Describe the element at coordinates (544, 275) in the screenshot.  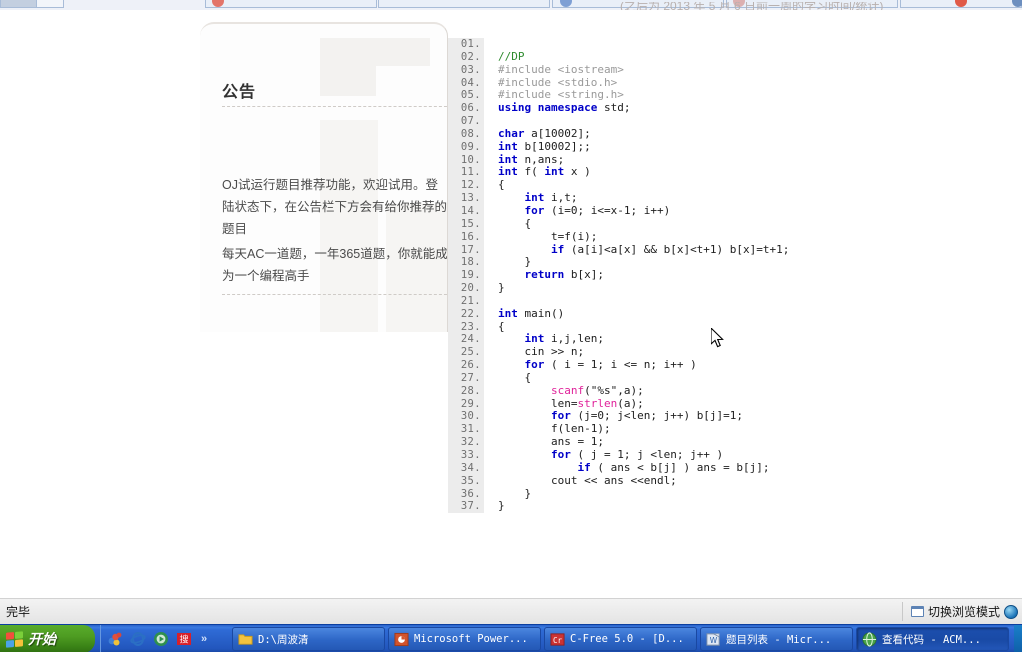
I see `code-token-kw: return` at that location.